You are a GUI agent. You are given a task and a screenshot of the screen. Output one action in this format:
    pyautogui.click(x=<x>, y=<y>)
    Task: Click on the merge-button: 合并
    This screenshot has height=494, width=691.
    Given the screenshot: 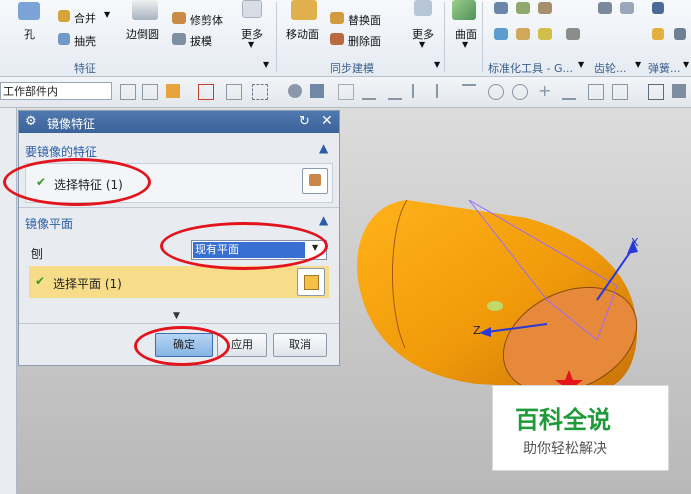 What is the action you would take?
    pyautogui.click(x=85, y=18)
    